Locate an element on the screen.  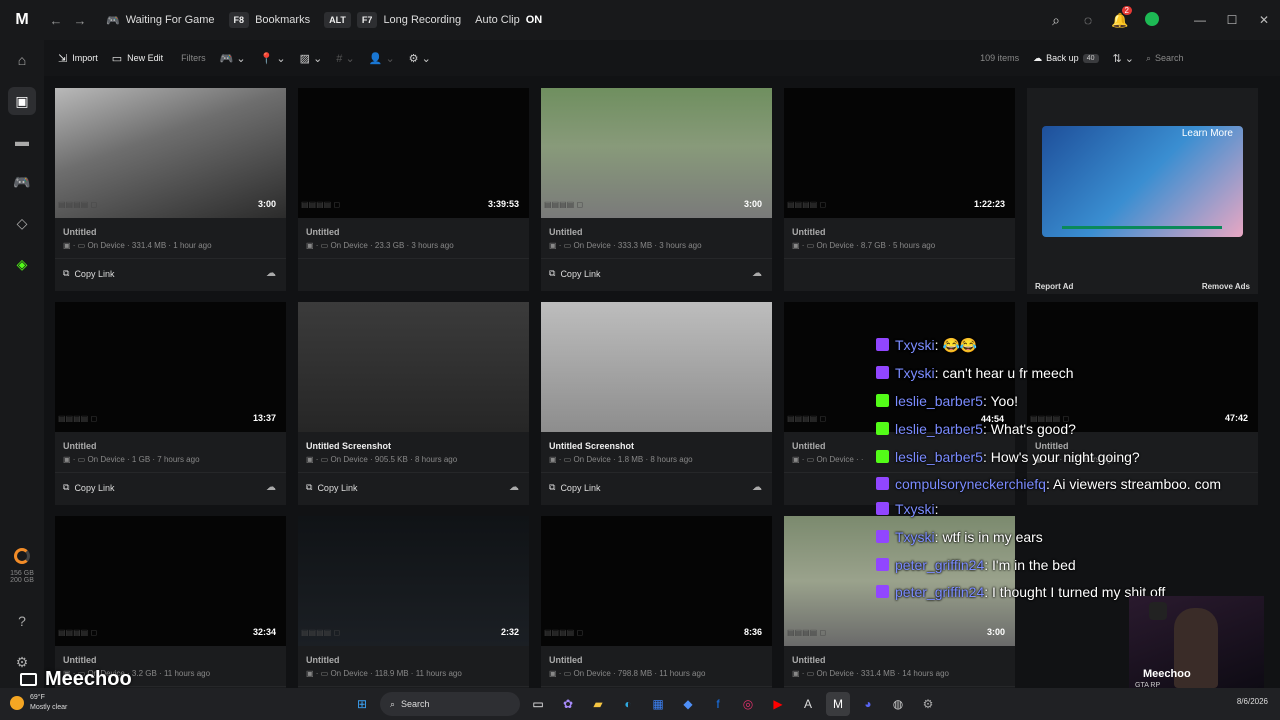
copilot-icon: ✿ is located at coordinates (568, 704).